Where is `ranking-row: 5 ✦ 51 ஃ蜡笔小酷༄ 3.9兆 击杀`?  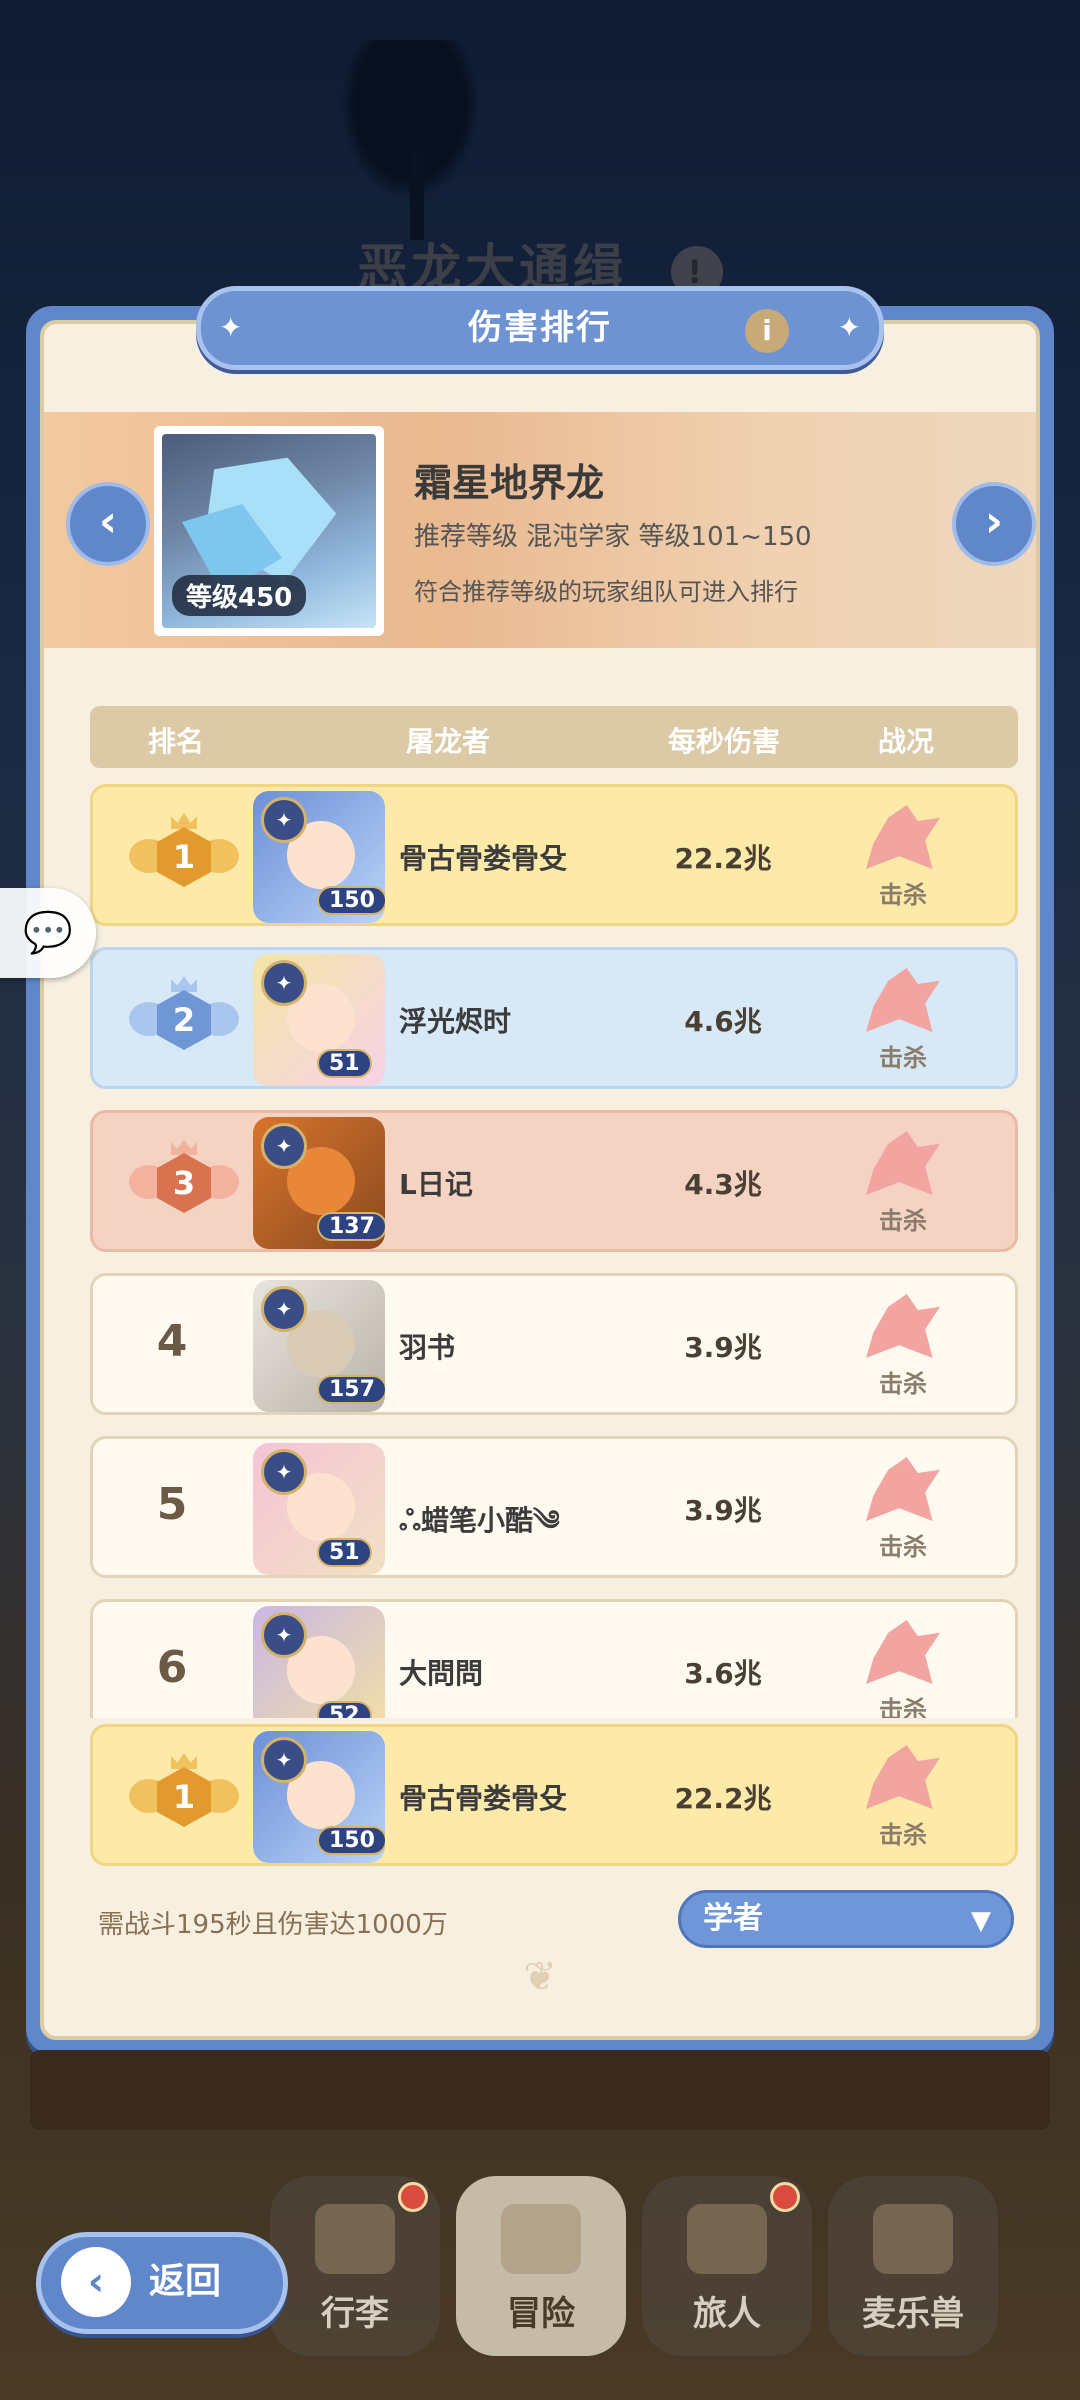 ranking-row: 5 ✦ 51 ஃ蜡笔小酷༄ 3.9兆 击杀 is located at coordinates (554, 1507).